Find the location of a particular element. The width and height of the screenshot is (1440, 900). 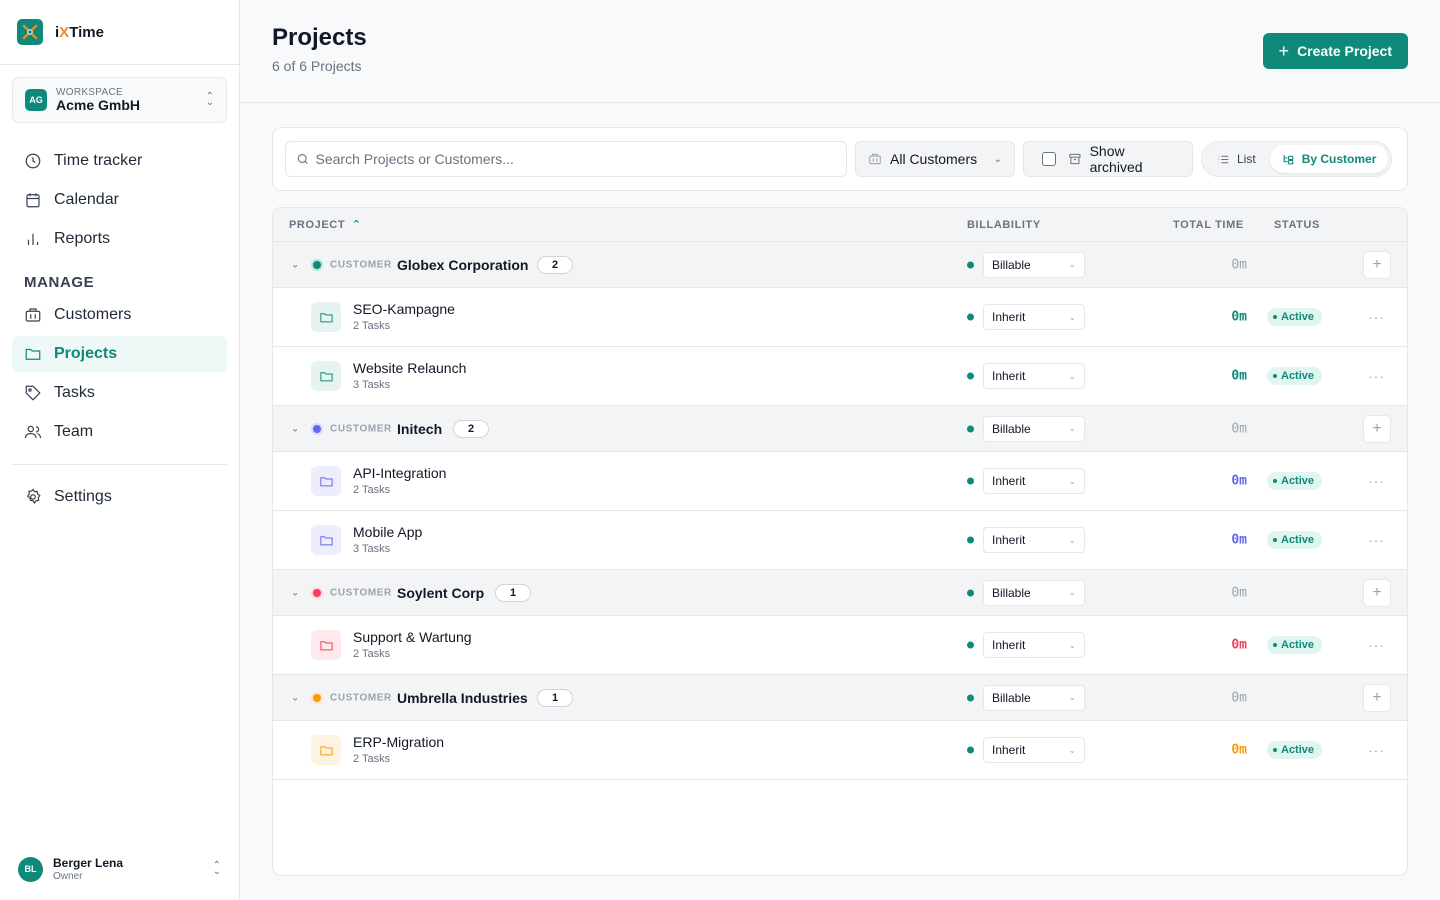

chevron-up-down-icon: ⌃ ⌄ is located at coordinates (216, 869).